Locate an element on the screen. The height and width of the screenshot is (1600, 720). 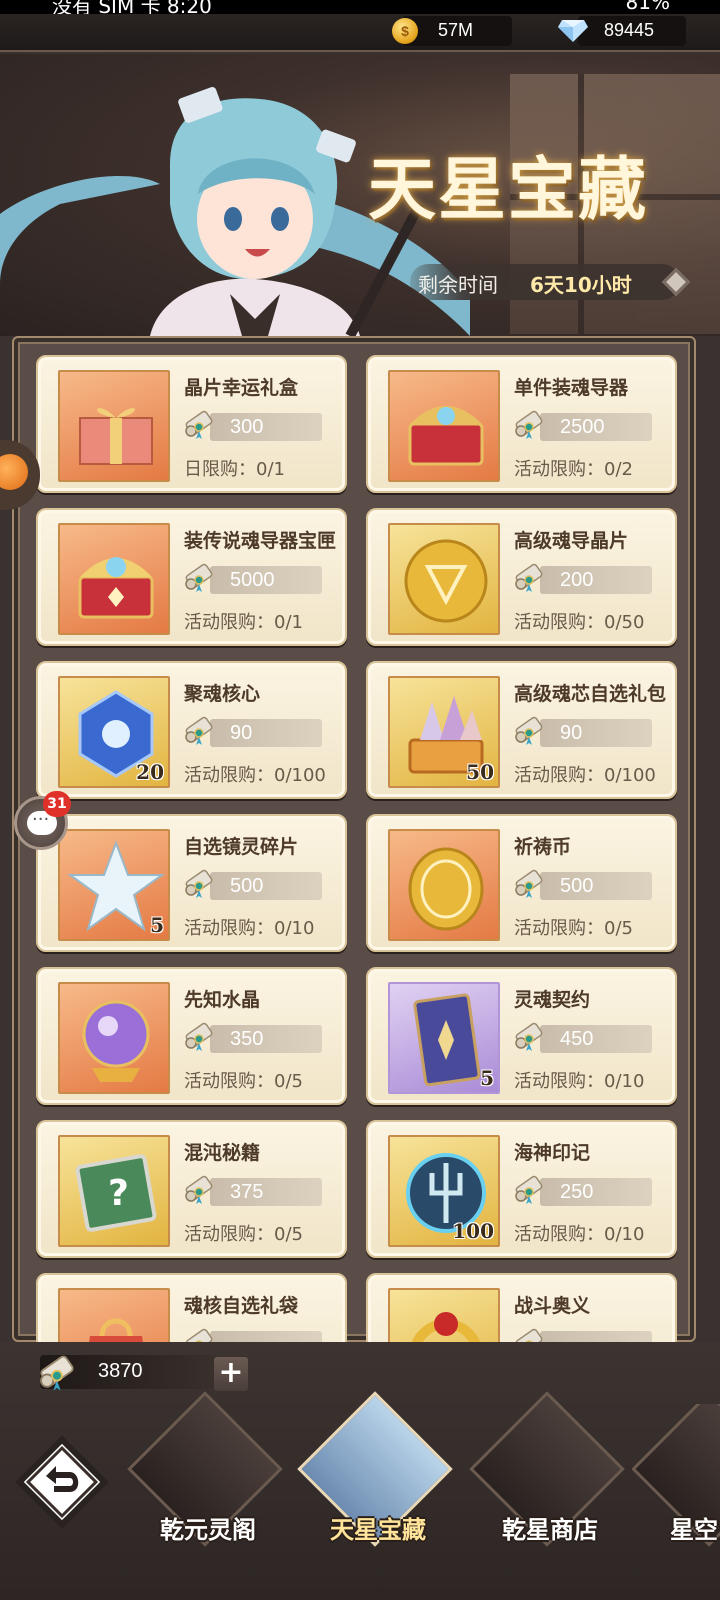
treasure-chest-icon is located at coordinates (444, 426).